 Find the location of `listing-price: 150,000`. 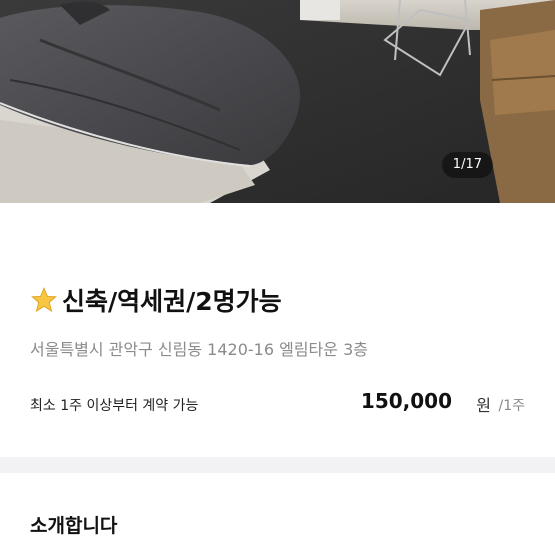

listing-price: 150,000 is located at coordinates (406, 401).